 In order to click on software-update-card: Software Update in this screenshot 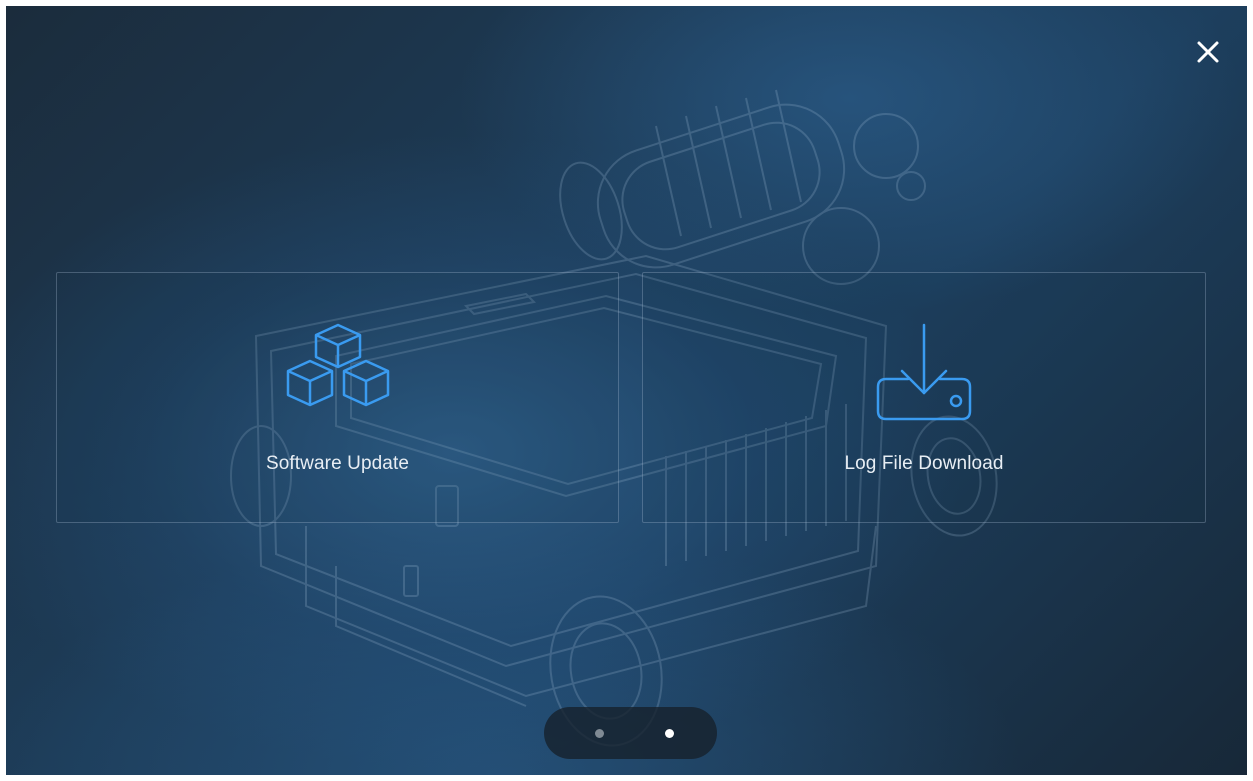, I will do `click(337, 397)`.